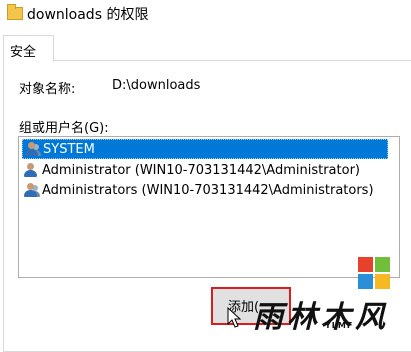 Image resolution: width=411 pixels, height=352 pixels. What do you see at coordinates (47, 89) in the screenshot?
I see `object-name-label: 对象名称:` at bounding box center [47, 89].